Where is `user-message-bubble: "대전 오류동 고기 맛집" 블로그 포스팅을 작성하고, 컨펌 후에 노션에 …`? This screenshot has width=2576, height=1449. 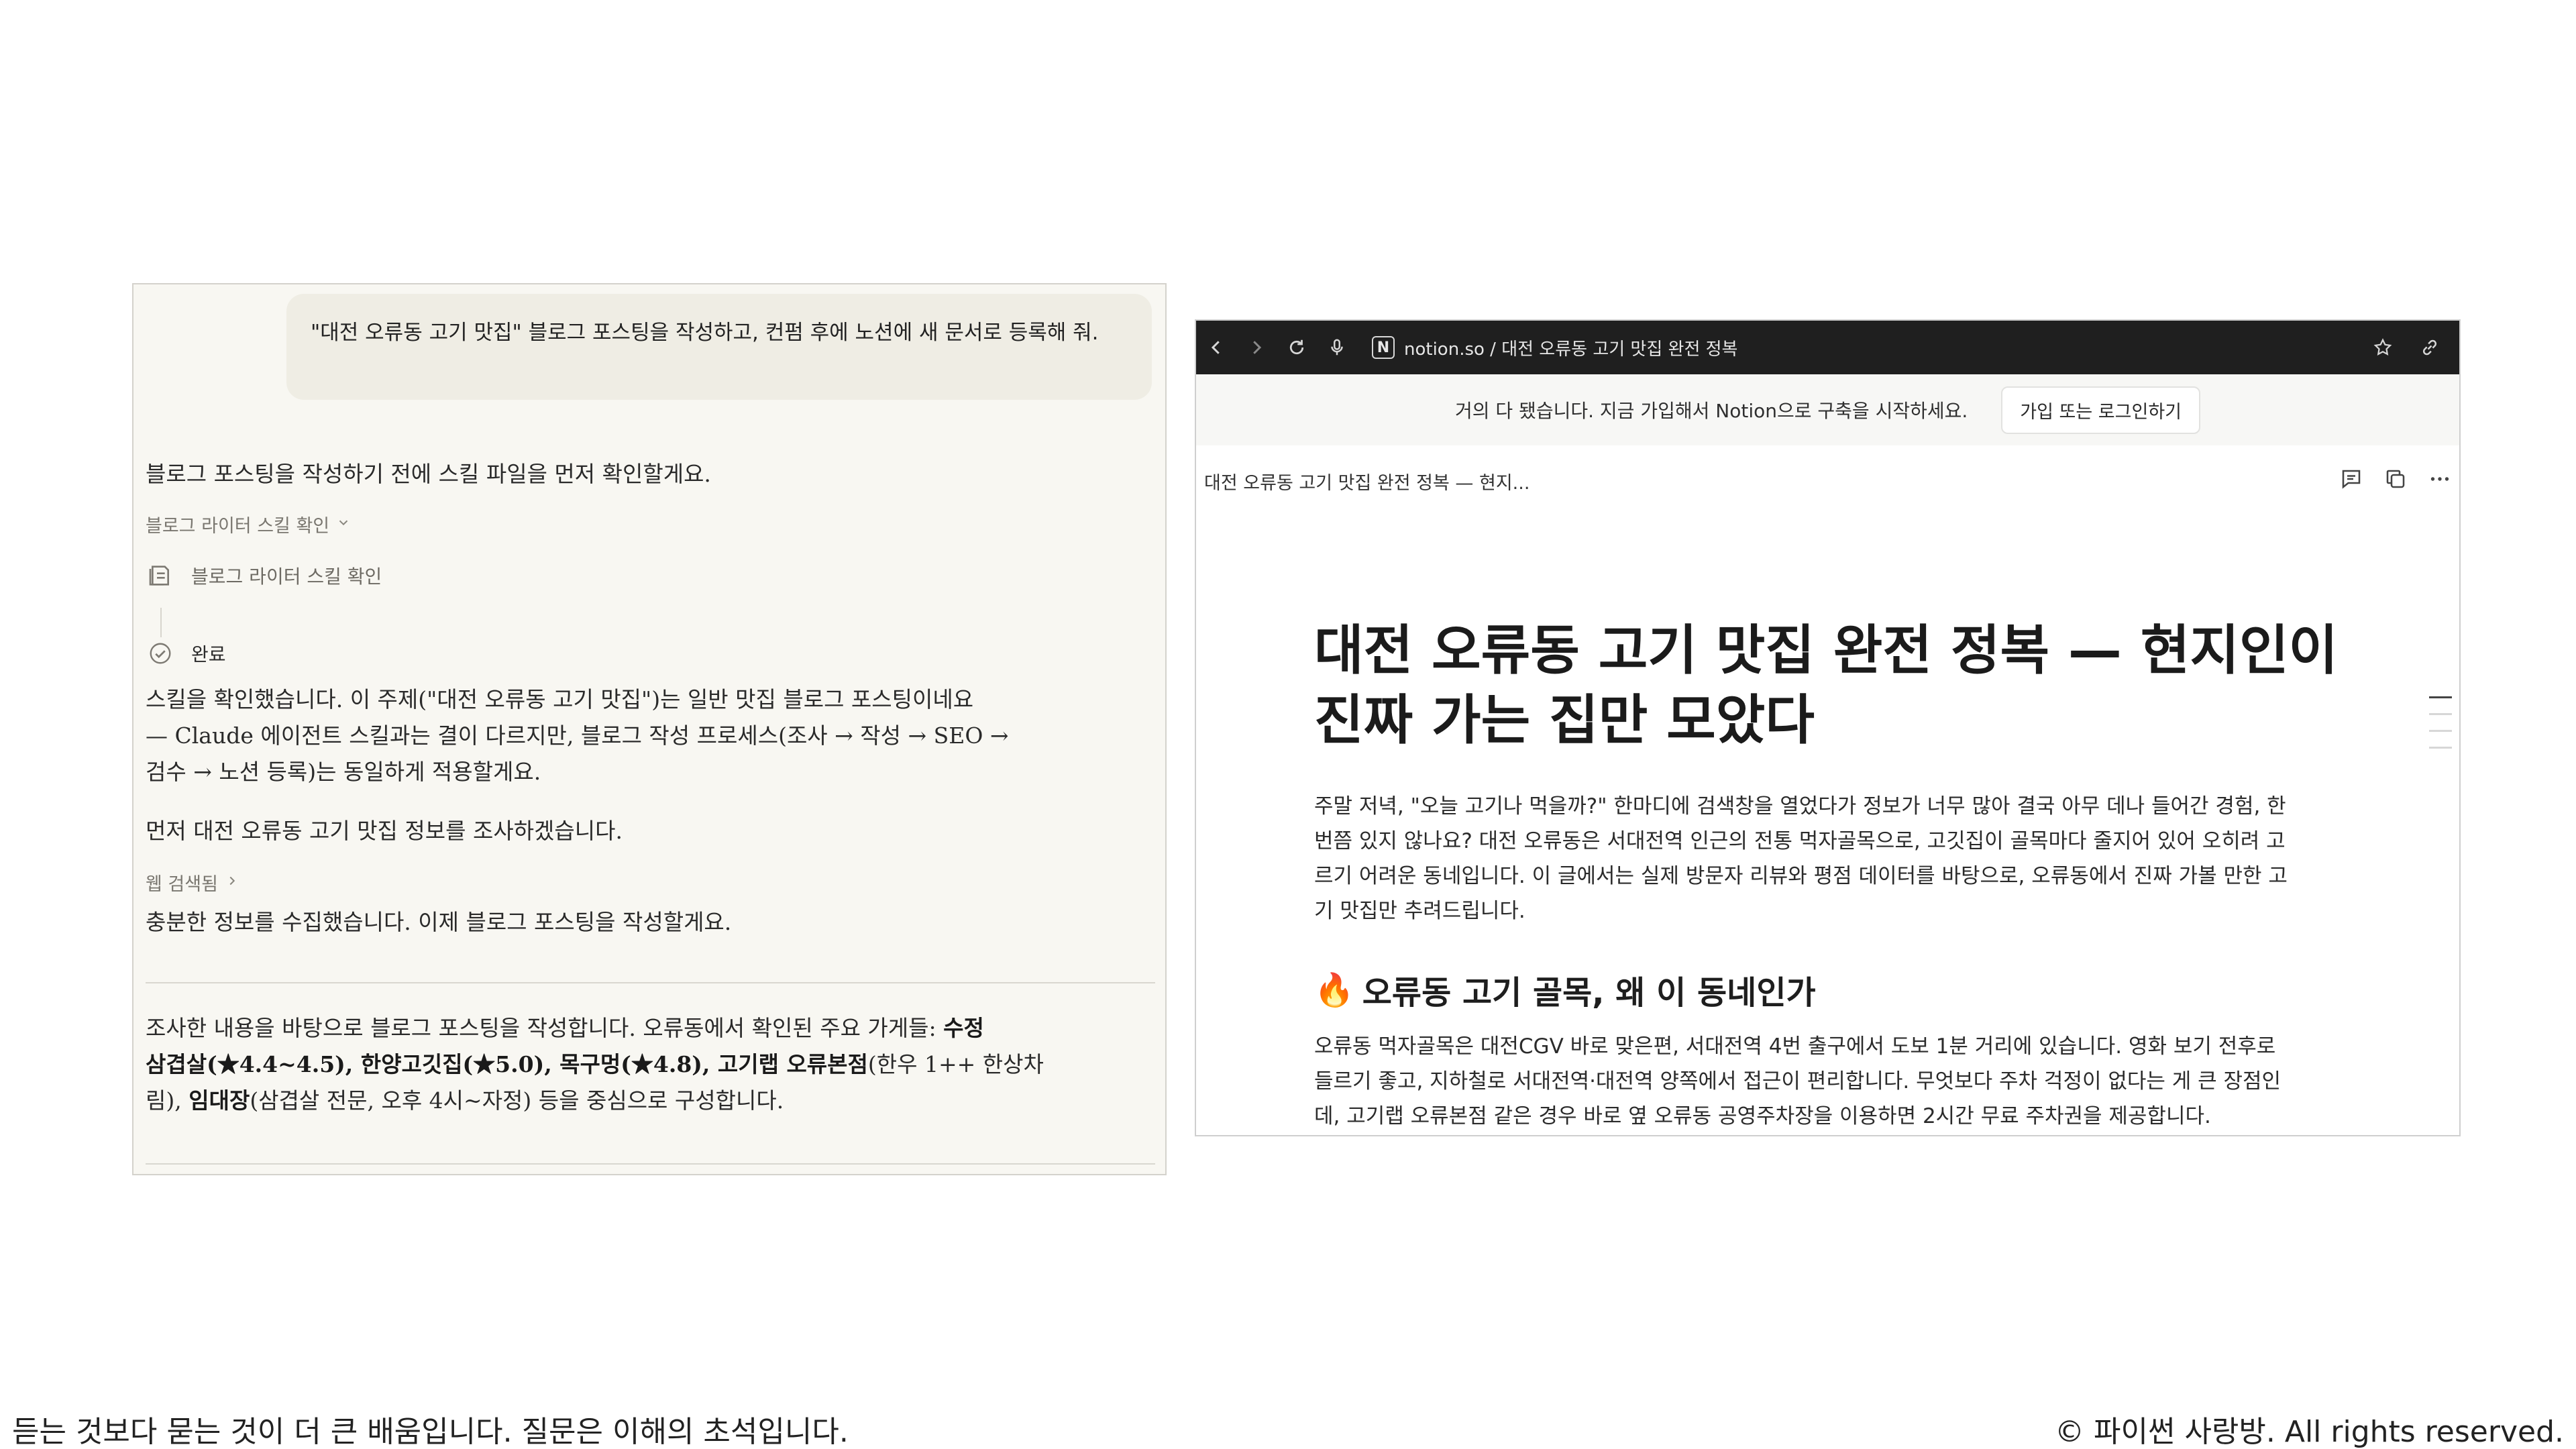 user-message-bubble: "대전 오류동 고기 맛집" 블로그 포스팅을 작성하고, 컨펌 후에 노션에 … is located at coordinates (719, 347).